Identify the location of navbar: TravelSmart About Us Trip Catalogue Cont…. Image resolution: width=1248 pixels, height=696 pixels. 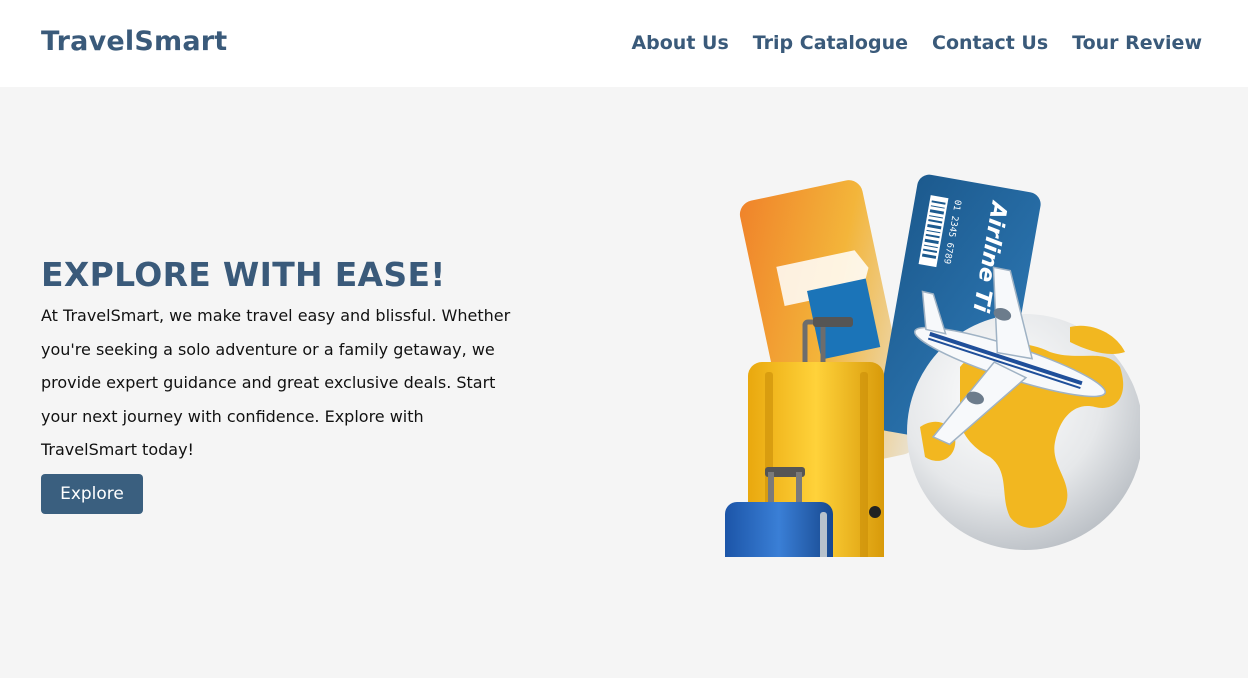
(624, 43).